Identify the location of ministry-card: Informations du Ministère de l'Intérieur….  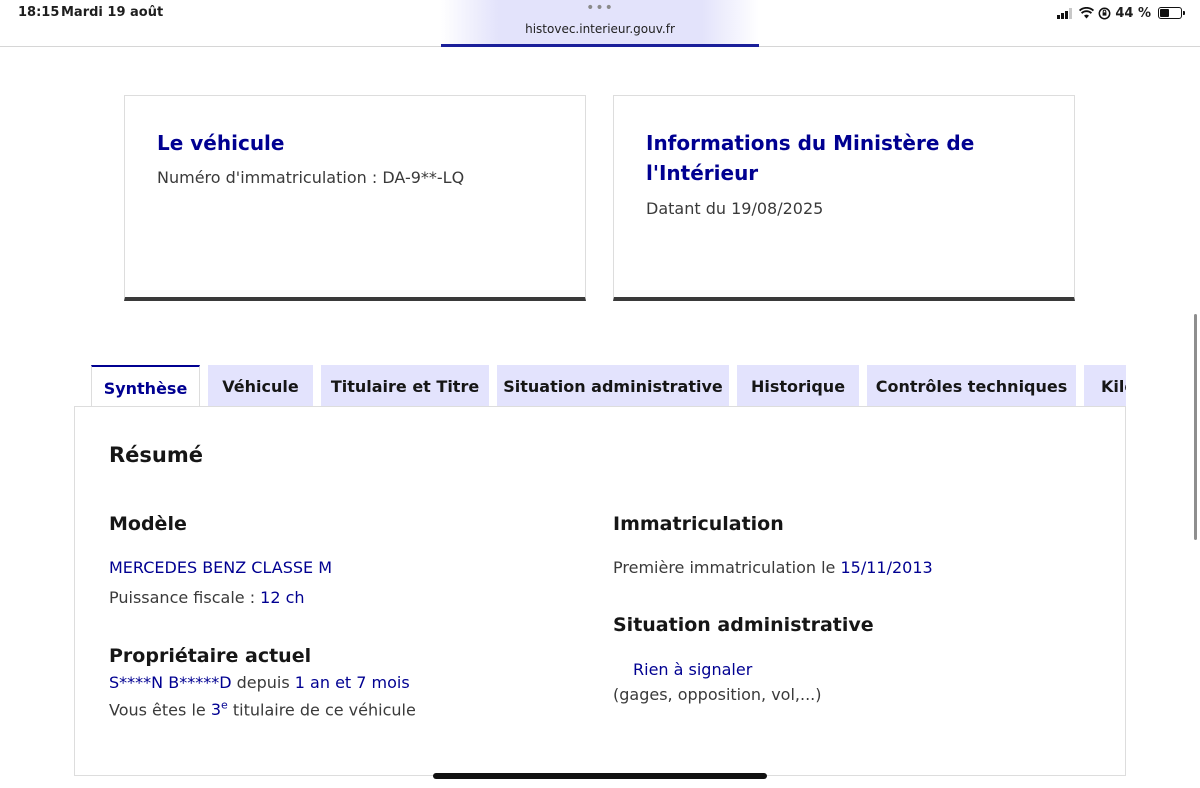
(844, 198).